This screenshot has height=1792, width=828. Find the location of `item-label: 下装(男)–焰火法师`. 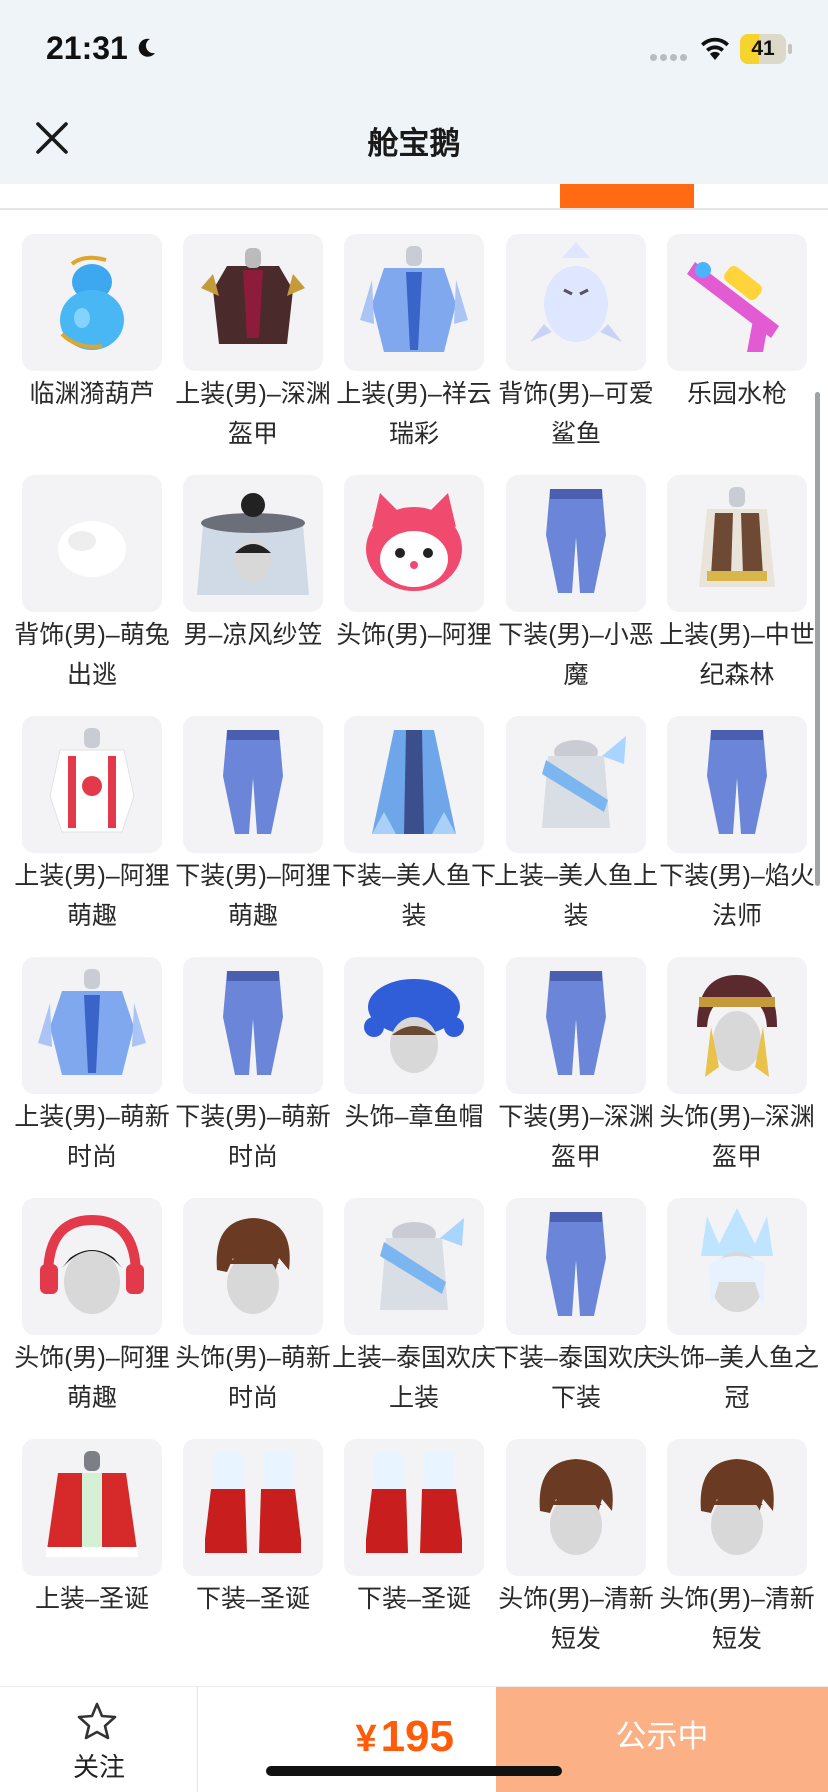

item-label: 下装(男)–焰火法师 is located at coordinates (737, 896).